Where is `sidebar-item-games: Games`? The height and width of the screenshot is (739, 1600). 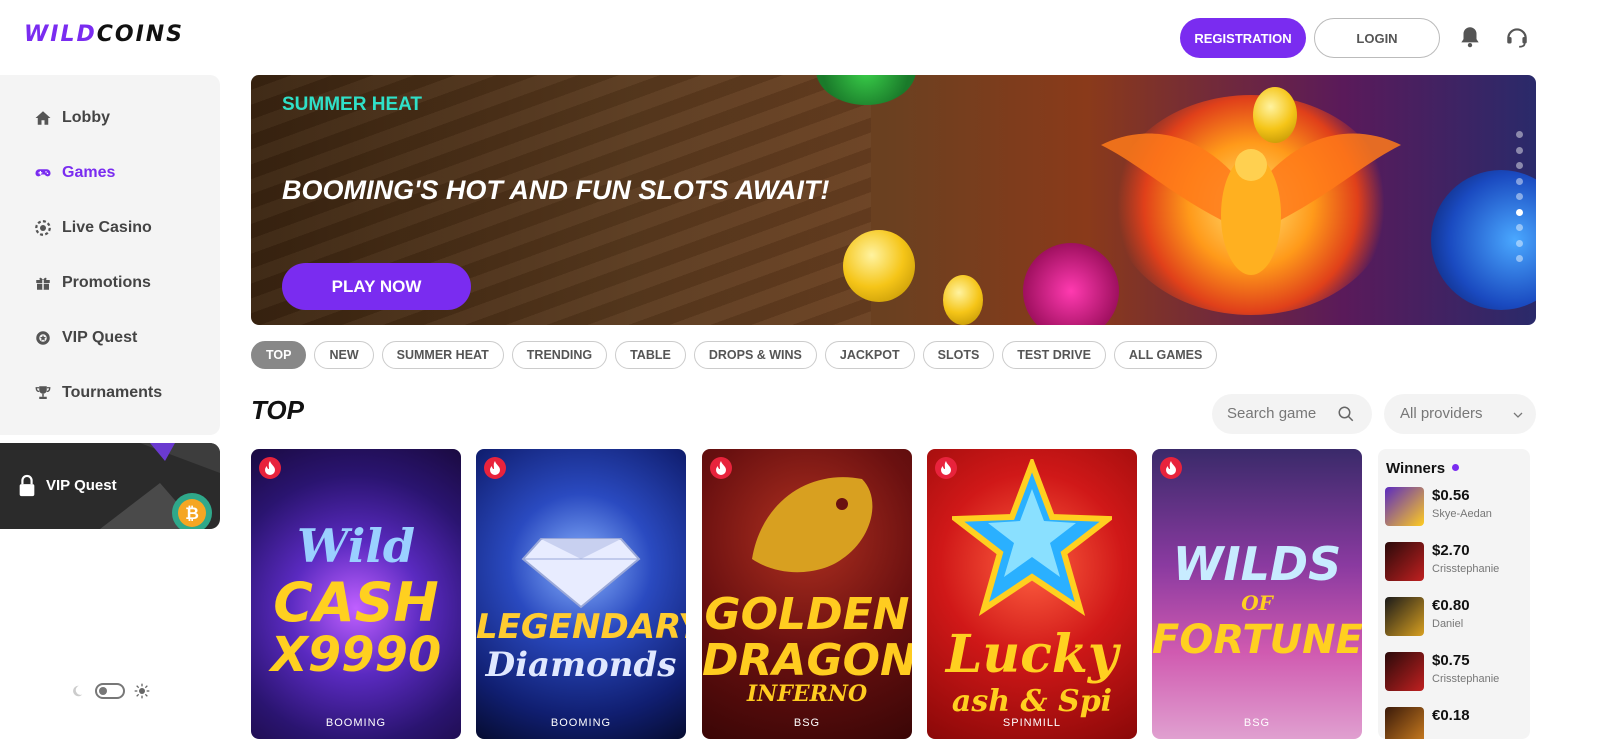 sidebar-item-games: Games is located at coordinates (110, 173).